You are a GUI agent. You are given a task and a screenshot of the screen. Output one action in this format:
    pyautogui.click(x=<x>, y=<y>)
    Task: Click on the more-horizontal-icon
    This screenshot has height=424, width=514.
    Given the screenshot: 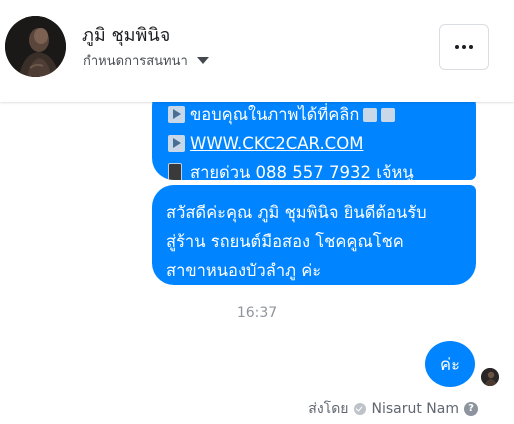 What is the action you would take?
    pyautogui.click(x=464, y=47)
    